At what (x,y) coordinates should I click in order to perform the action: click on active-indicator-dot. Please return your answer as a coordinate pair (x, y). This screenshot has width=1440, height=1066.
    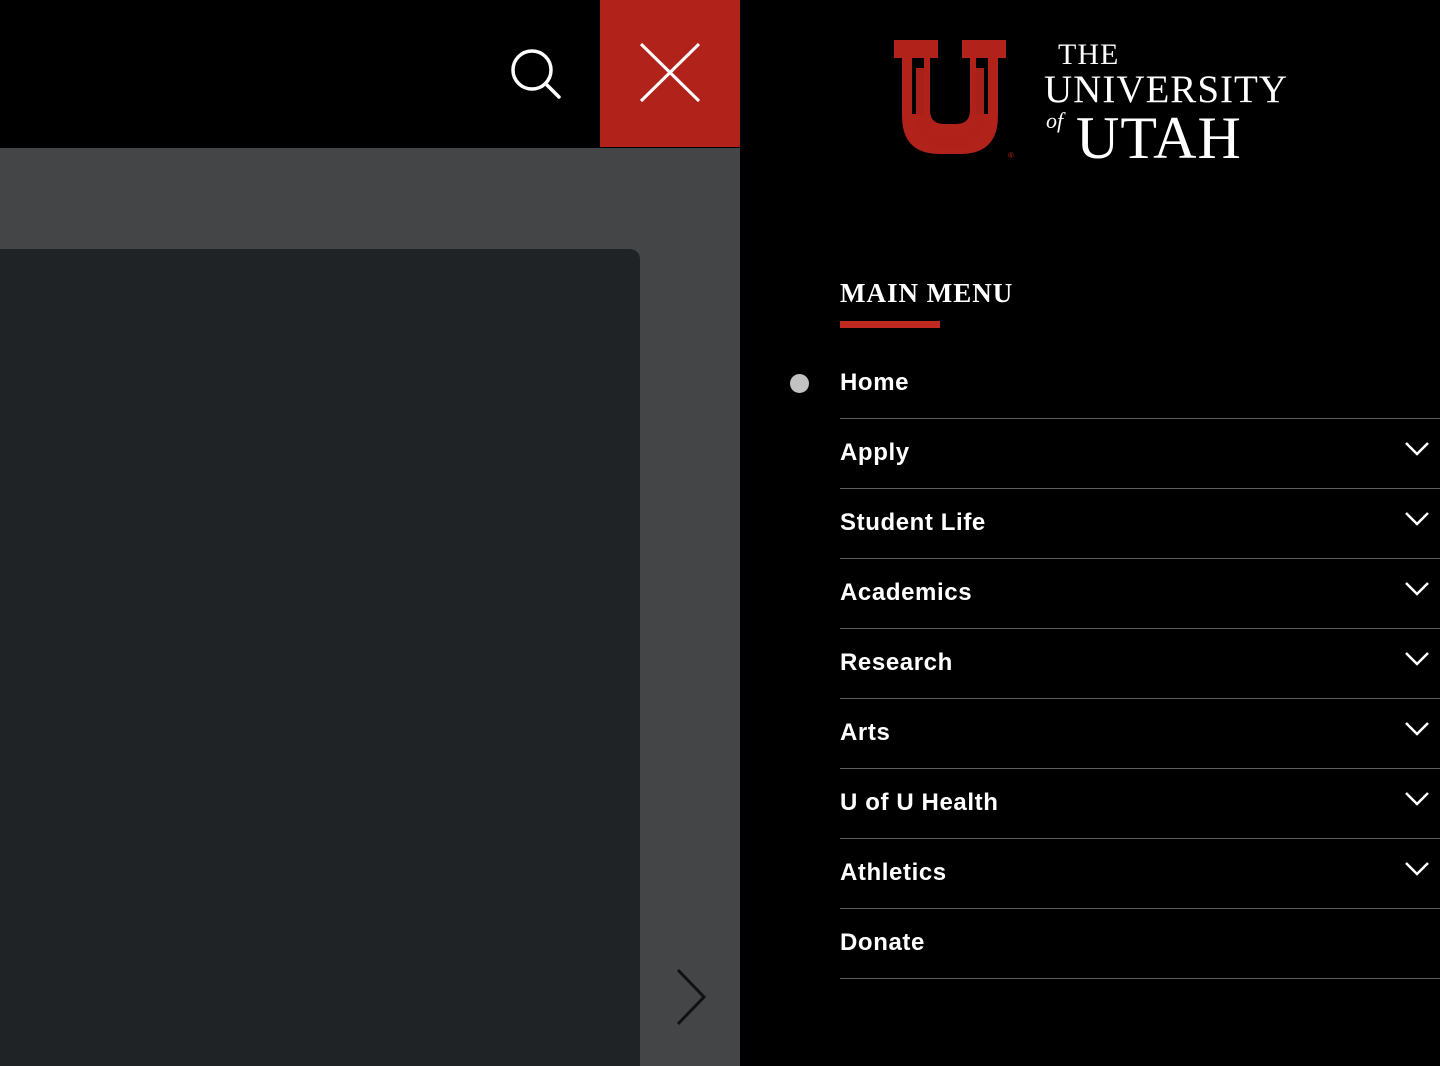
    Looking at the image, I should click on (799, 383).